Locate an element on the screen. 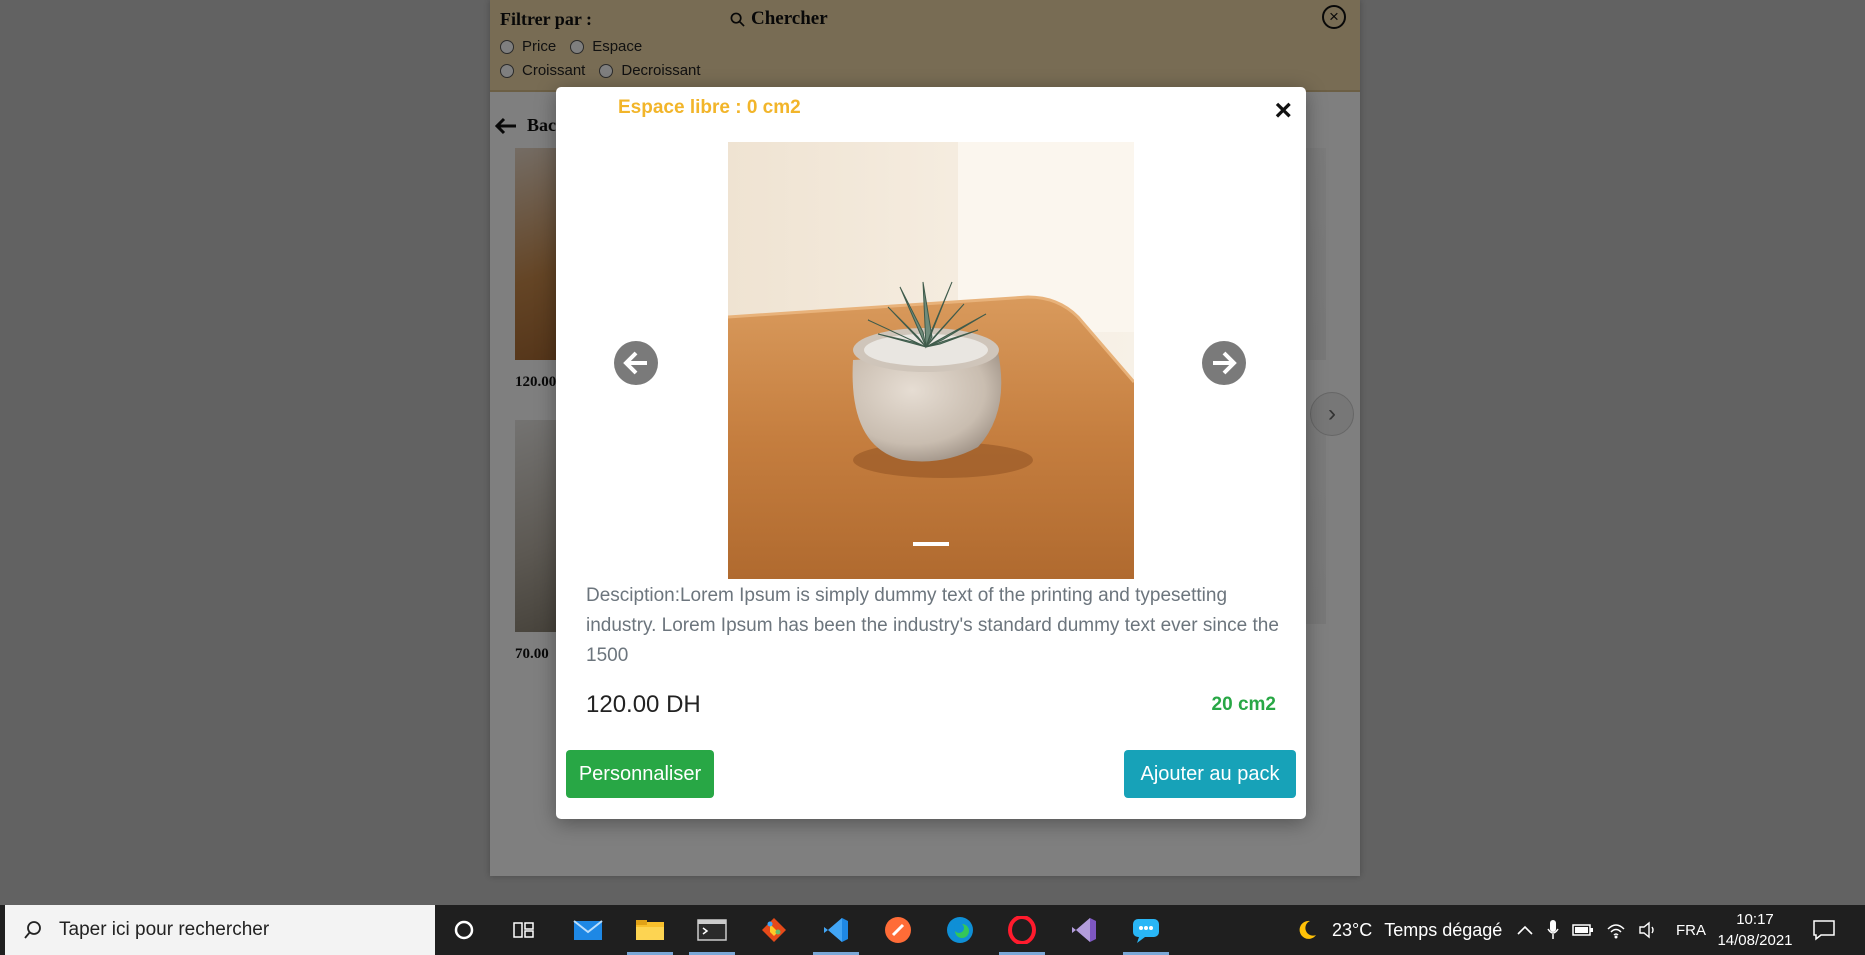  arrow-right-icon is located at coordinates (1225, 363).